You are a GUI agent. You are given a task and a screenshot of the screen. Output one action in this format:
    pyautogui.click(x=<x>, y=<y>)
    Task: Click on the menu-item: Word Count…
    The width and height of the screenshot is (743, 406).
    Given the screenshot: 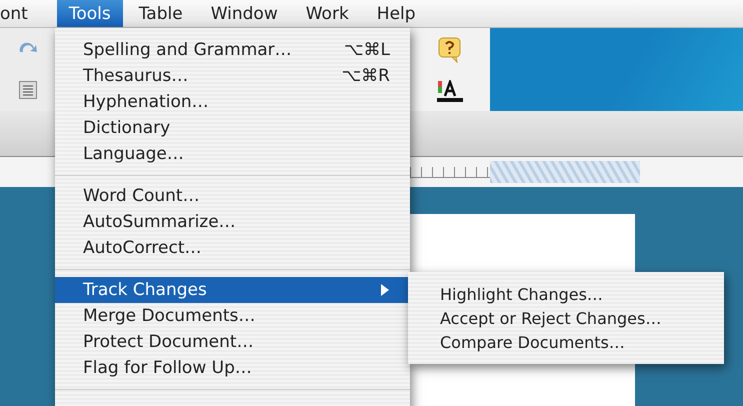 What is the action you would take?
    pyautogui.click(x=232, y=196)
    